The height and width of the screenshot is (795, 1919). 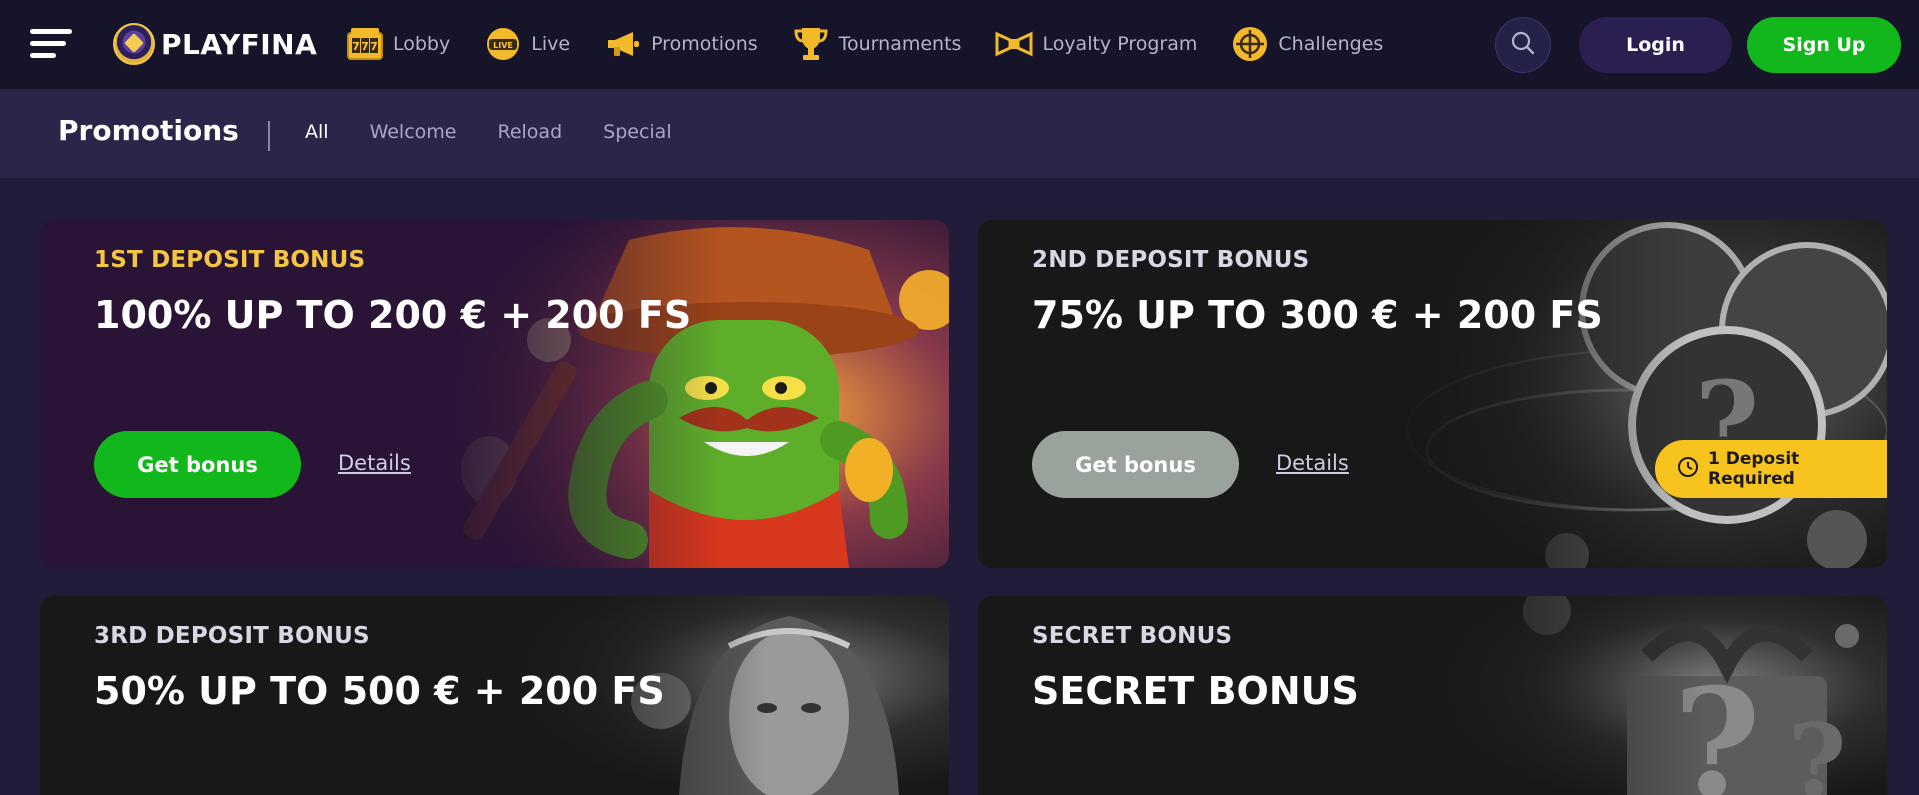 What do you see at coordinates (1195, 691) in the screenshot?
I see `card-headline: SECRET BONUS` at bounding box center [1195, 691].